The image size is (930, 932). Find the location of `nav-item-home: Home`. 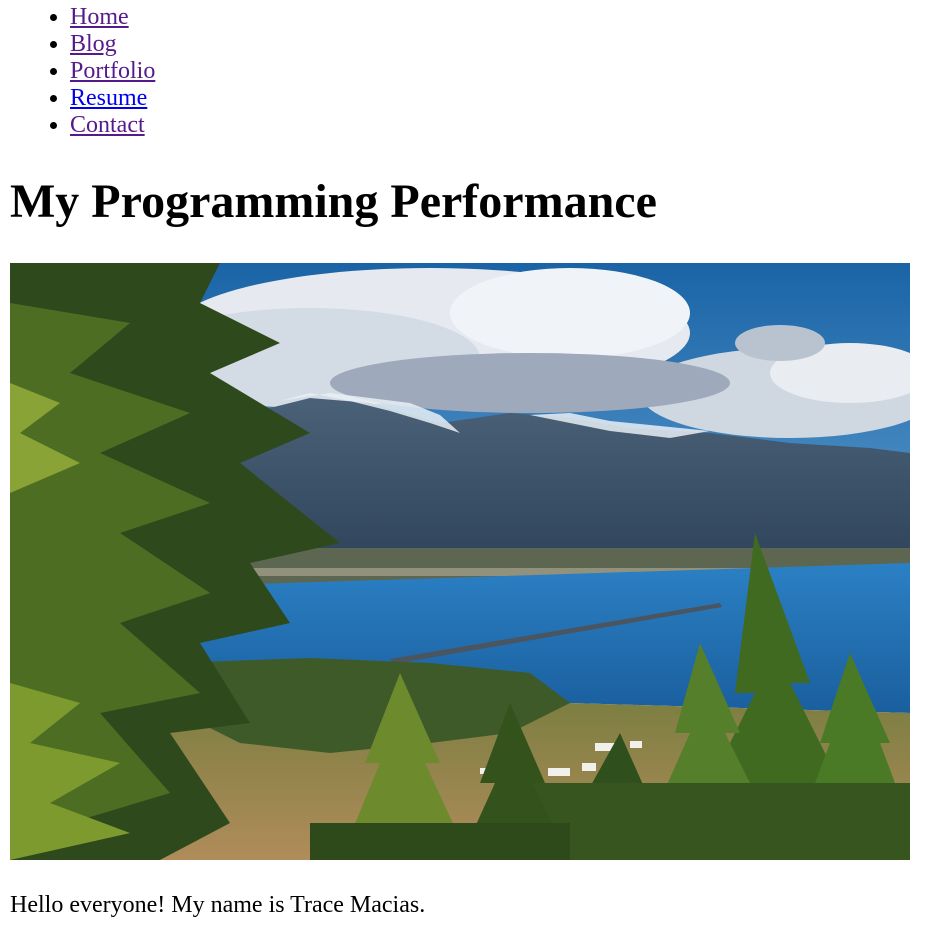

nav-item-home: Home is located at coordinates (495, 17).